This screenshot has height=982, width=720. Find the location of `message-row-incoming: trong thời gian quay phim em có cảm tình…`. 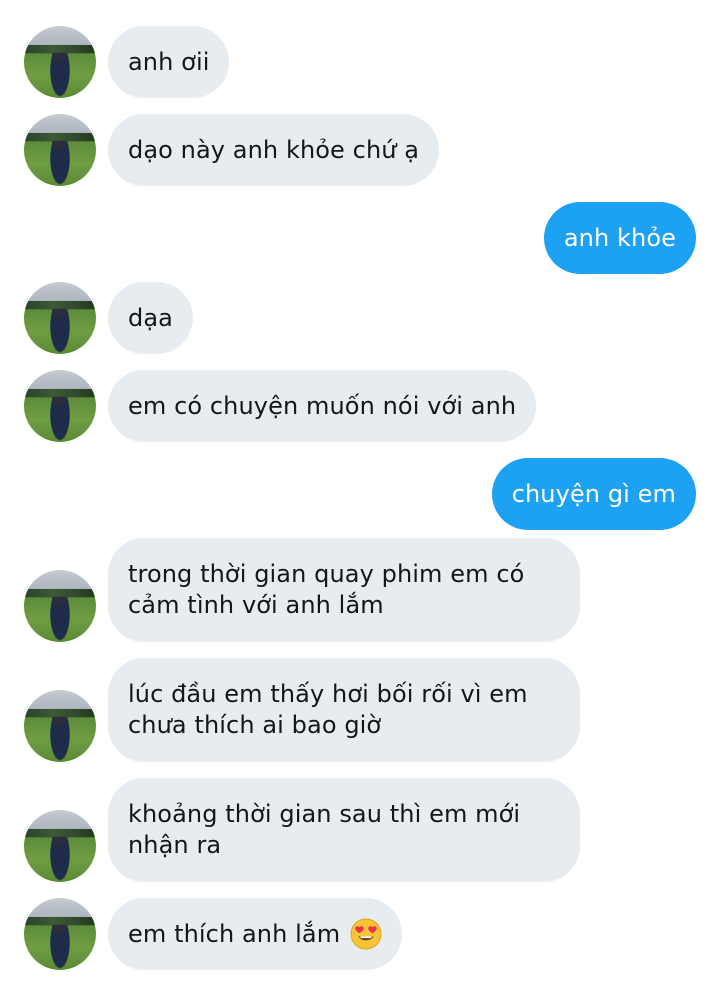

message-row-incoming: trong thời gian quay phim em có cảm tình… is located at coordinates (360, 590).